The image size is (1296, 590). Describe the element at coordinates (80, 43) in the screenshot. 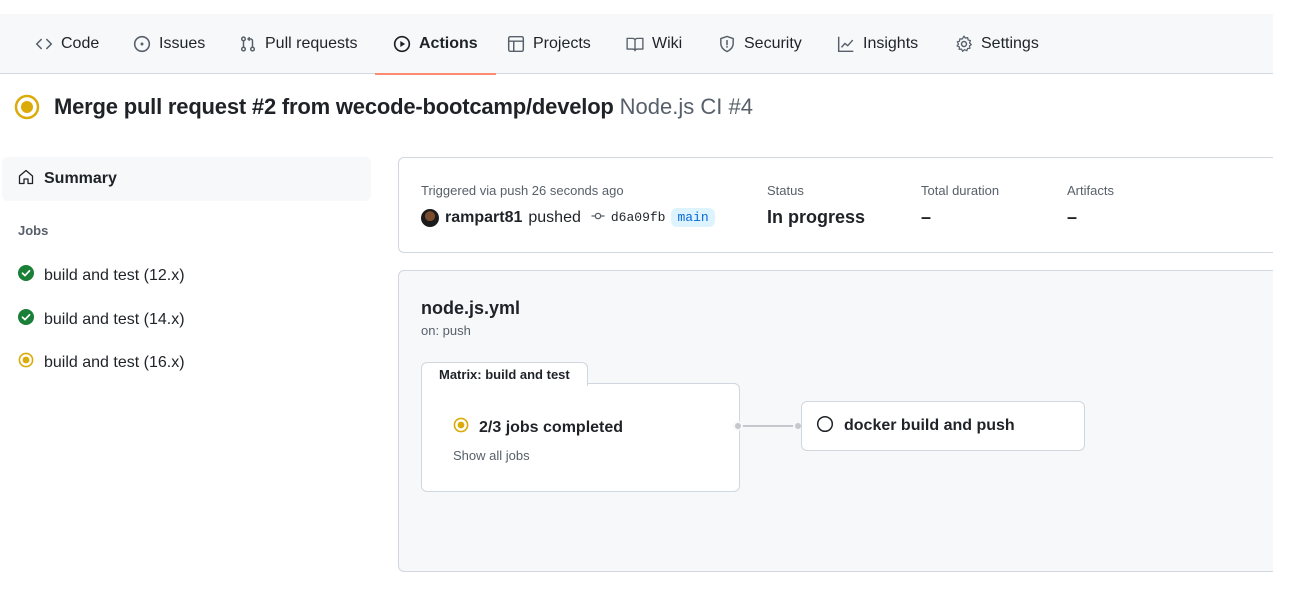

I see `tab-label: Code` at that location.